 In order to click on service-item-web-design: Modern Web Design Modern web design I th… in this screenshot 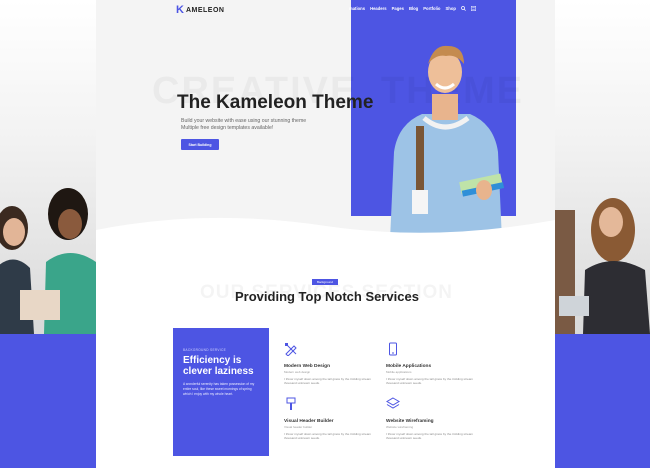, I will do `click(334, 364)`.